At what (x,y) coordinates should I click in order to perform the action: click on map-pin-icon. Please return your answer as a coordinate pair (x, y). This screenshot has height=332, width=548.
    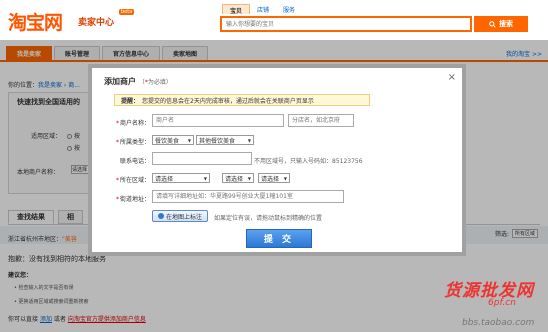
    Looking at the image, I should click on (161, 216).